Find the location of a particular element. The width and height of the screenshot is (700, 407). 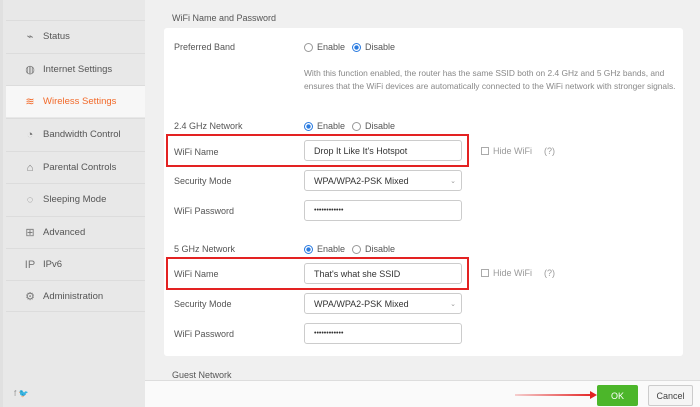

sidebar-item-advanced: ⊞ Advanced is located at coordinates (77, 232).